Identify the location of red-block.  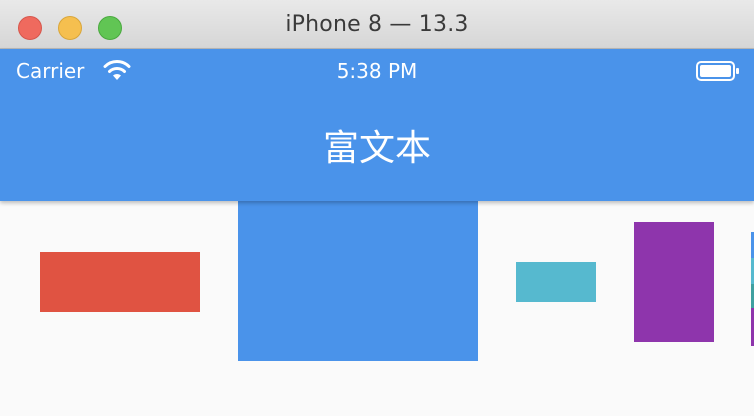
(120, 282).